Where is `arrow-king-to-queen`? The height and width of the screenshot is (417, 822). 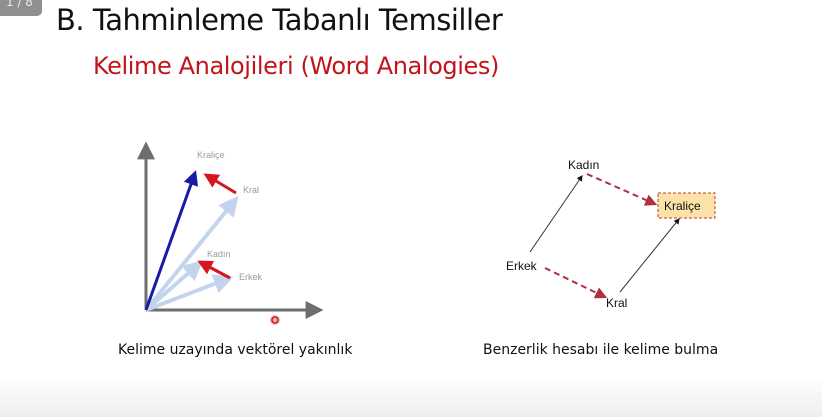 arrow-king-to-queen is located at coordinates (649, 255).